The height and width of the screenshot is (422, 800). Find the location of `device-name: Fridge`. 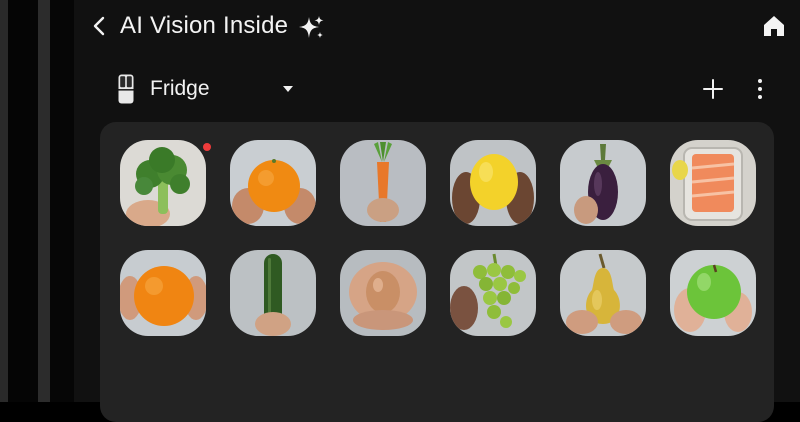

device-name: Fridge is located at coordinates (180, 88).